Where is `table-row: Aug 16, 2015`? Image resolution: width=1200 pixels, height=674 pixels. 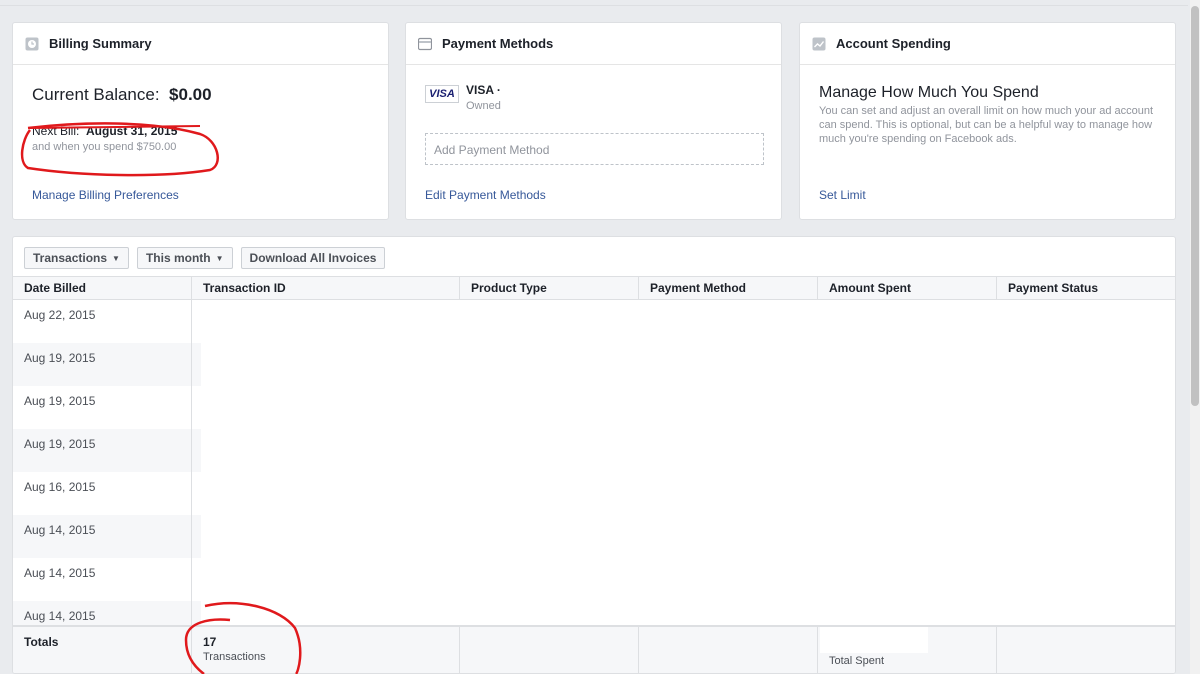 table-row: Aug 16, 2015 is located at coordinates (107, 493).